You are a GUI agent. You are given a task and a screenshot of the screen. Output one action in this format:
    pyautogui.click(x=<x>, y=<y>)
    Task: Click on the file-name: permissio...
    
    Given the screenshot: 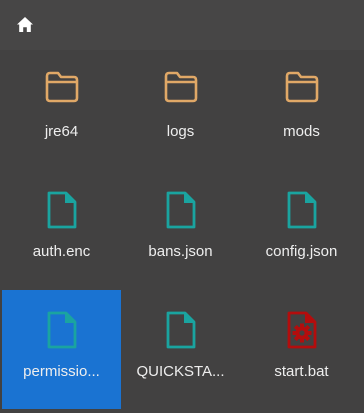 What is the action you would take?
    pyautogui.click(x=61, y=371)
    